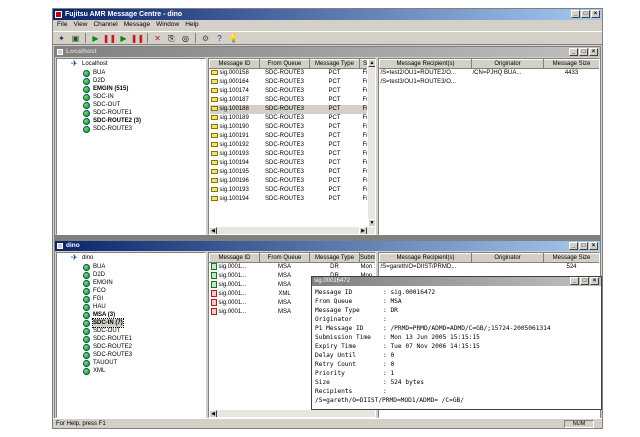 This screenshot has height=437, width=640. I want to click on tree-item: MSA (3), so click(99, 315).